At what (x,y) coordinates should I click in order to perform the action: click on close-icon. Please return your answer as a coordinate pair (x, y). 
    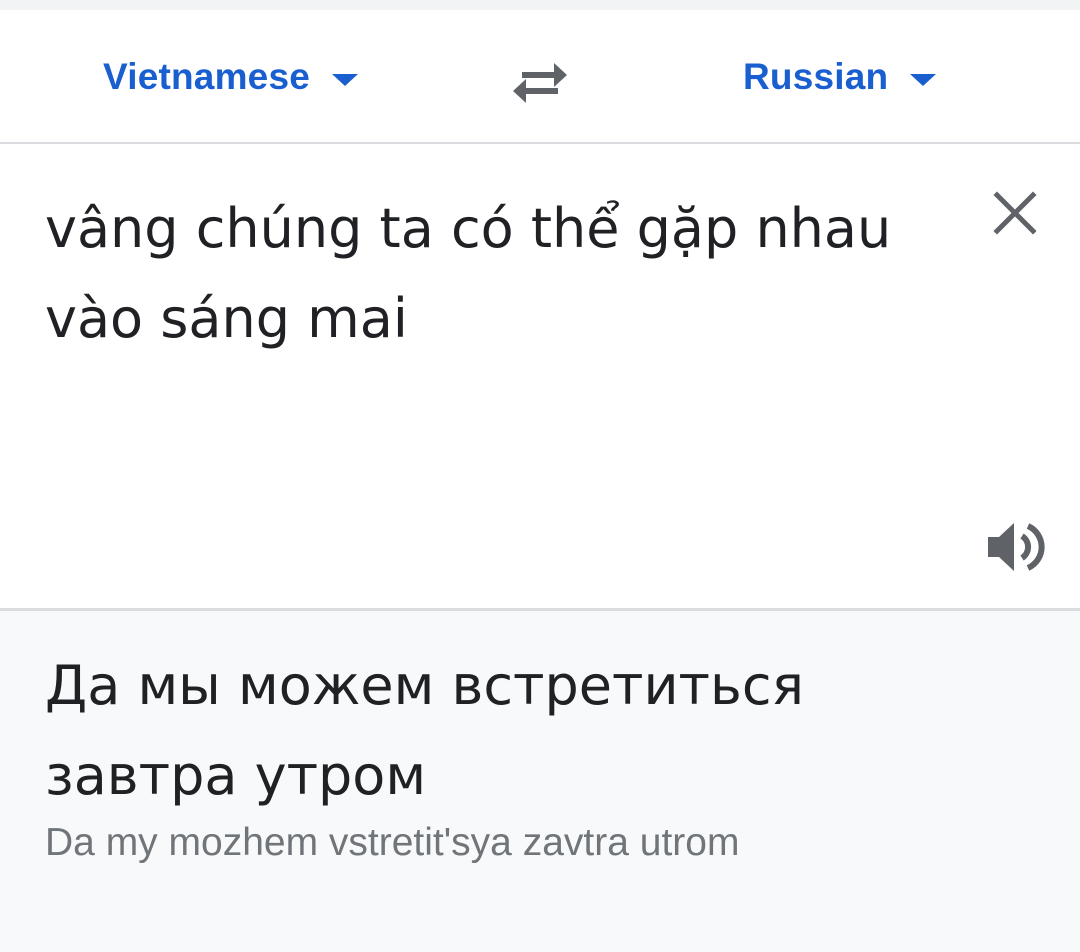
    Looking at the image, I should click on (1015, 213).